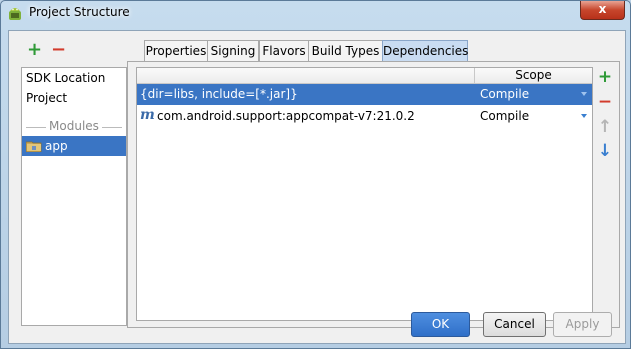  I want to click on title-bar: Project Structure x, so click(315, 13).